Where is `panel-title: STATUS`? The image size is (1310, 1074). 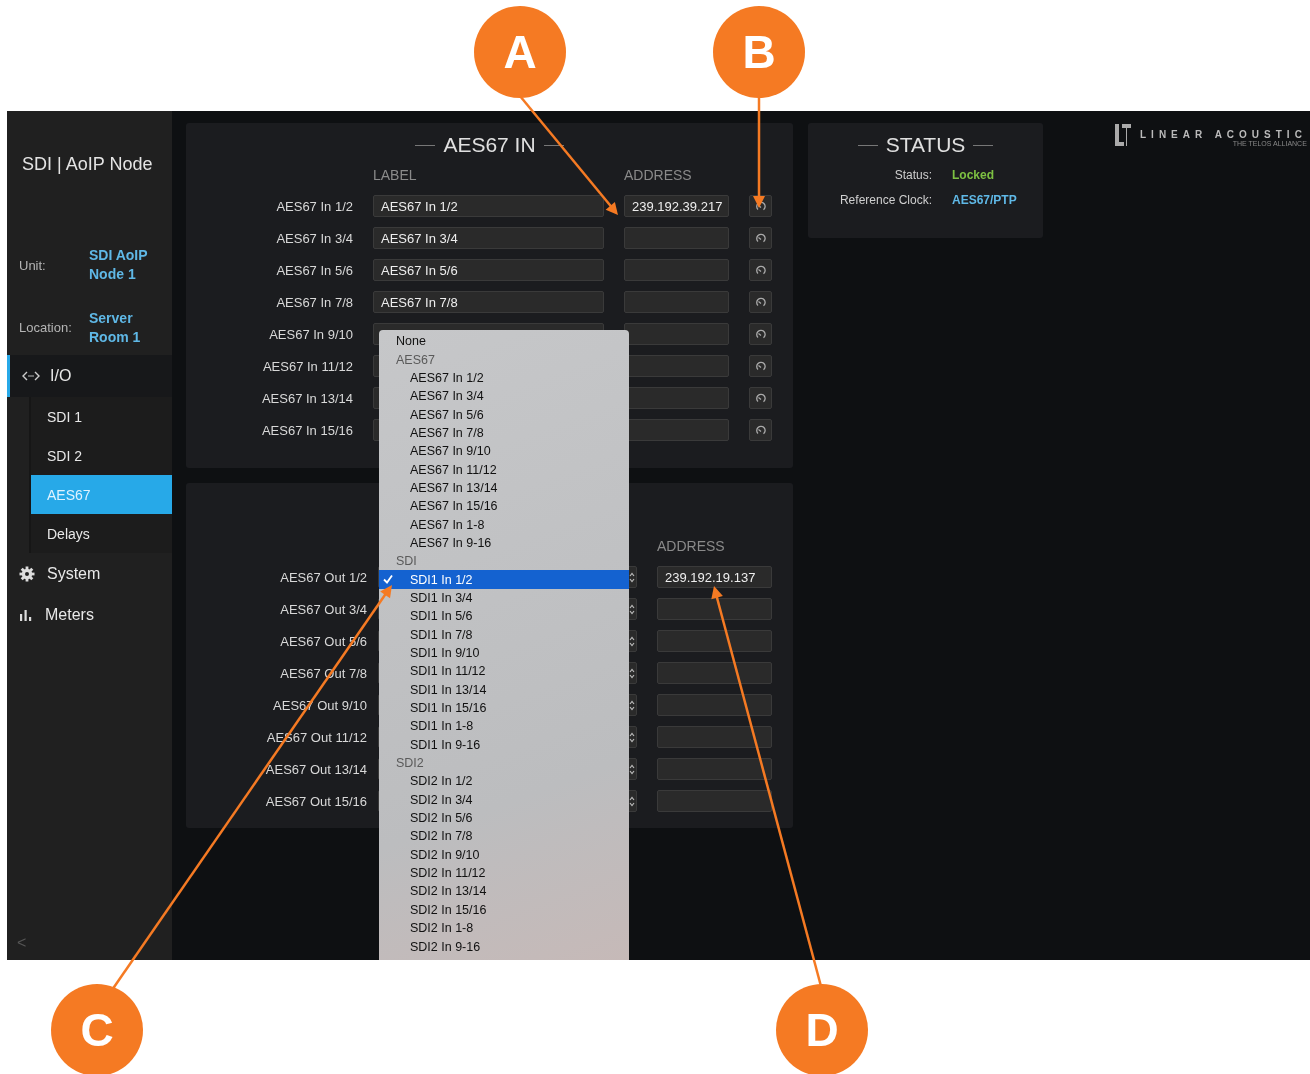 panel-title: STATUS is located at coordinates (925, 145).